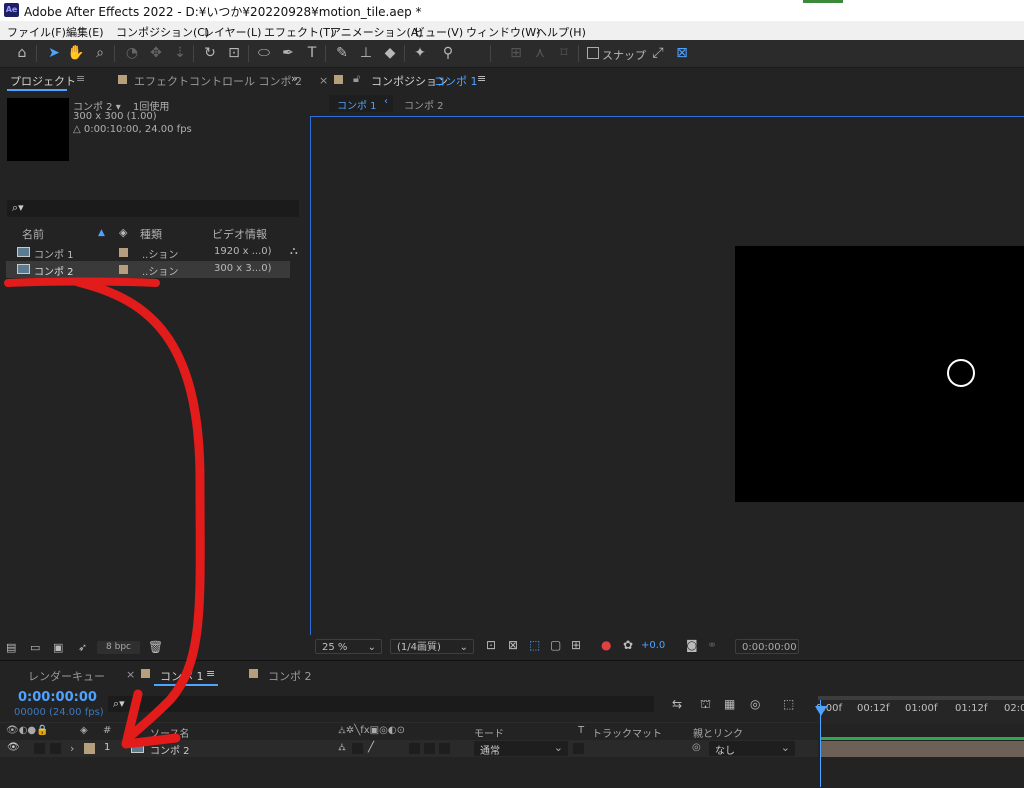  What do you see at coordinates (820, 743) in the screenshot?
I see `playhead-line` at bounding box center [820, 743].